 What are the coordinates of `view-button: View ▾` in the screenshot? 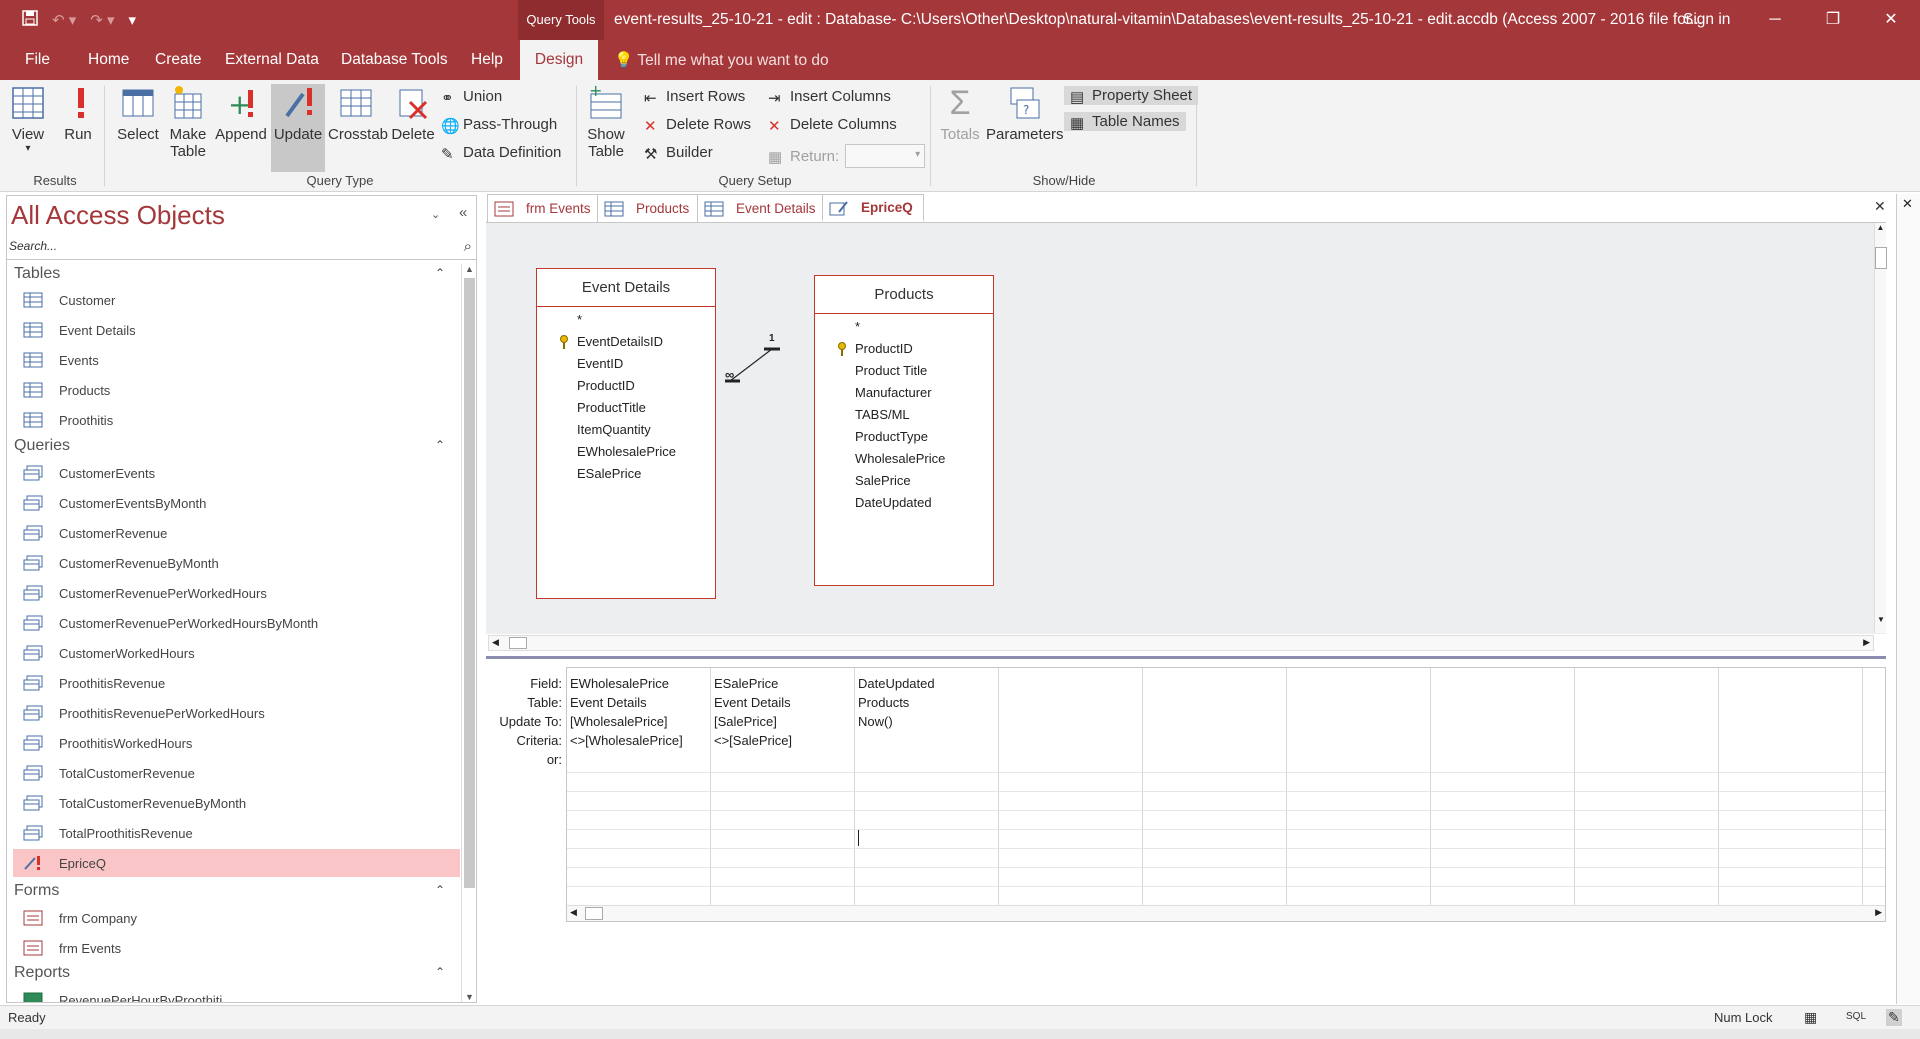 It's located at (28, 119).